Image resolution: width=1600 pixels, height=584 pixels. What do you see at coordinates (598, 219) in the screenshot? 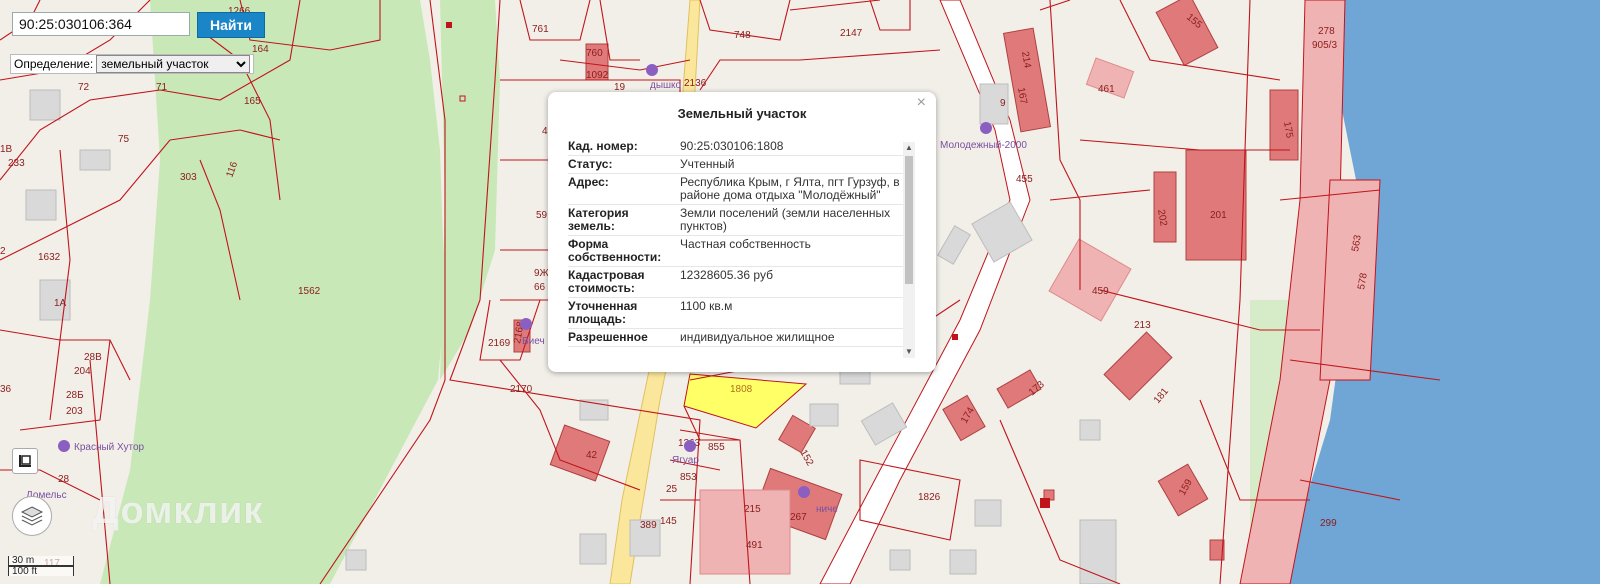
I see `attr-key: Категория земель:` at bounding box center [598, 219].